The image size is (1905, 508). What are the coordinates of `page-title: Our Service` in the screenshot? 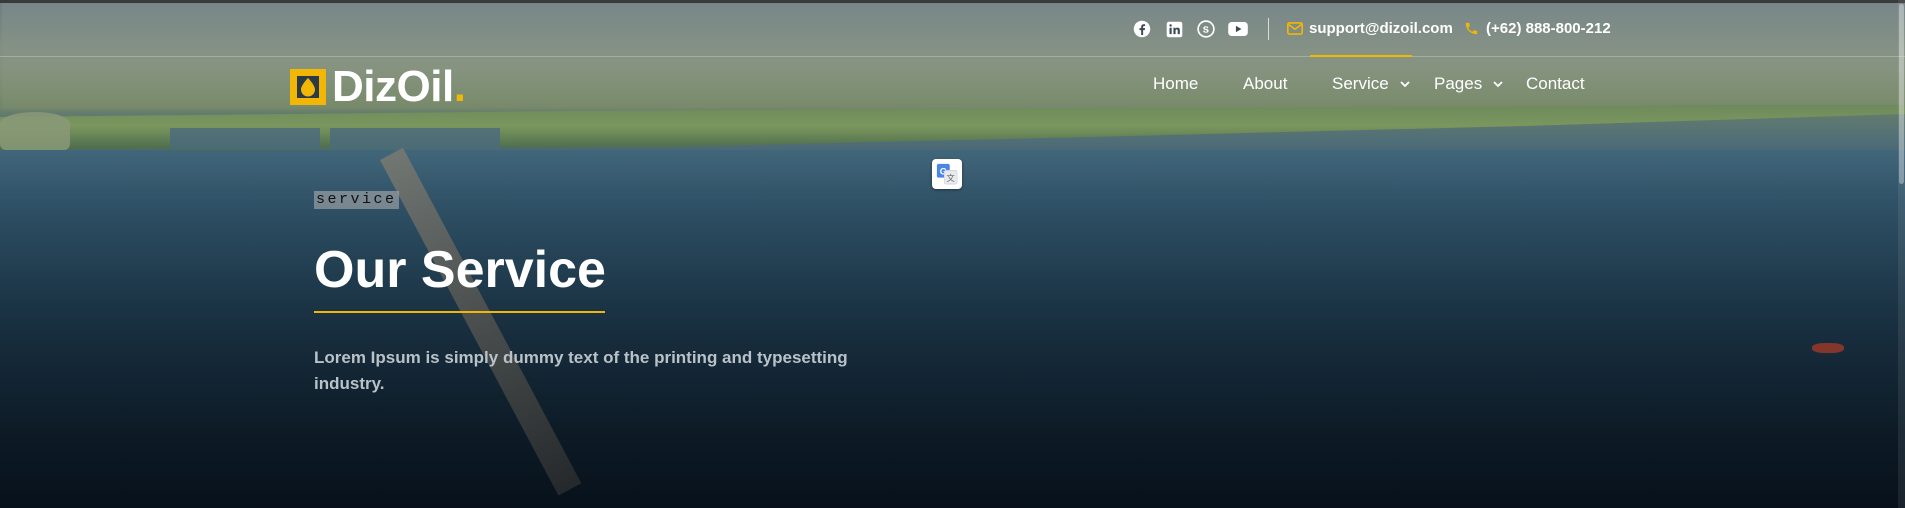 It's located at (460, 270).